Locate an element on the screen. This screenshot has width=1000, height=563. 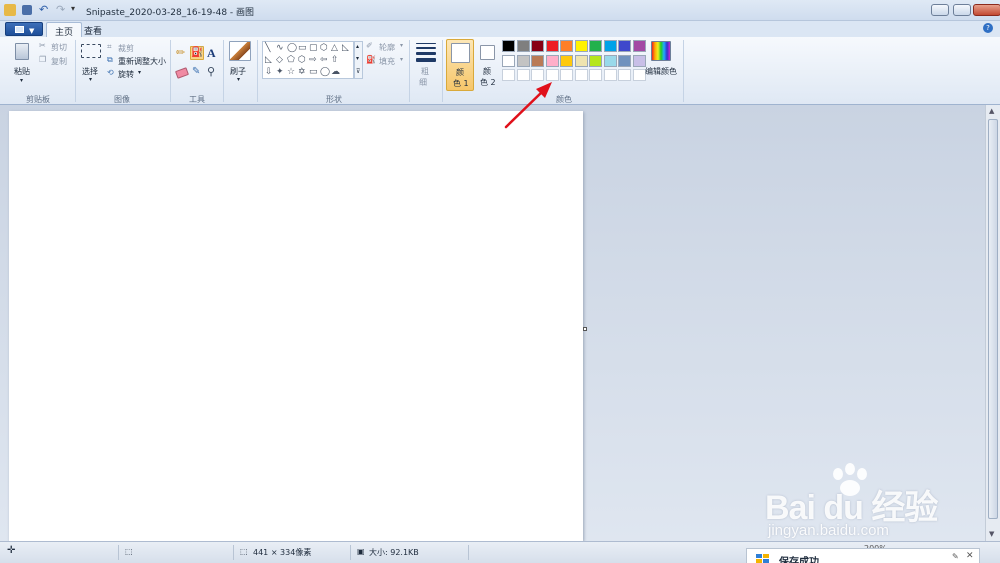
text-icon: A is located at coordinates (213, 53).